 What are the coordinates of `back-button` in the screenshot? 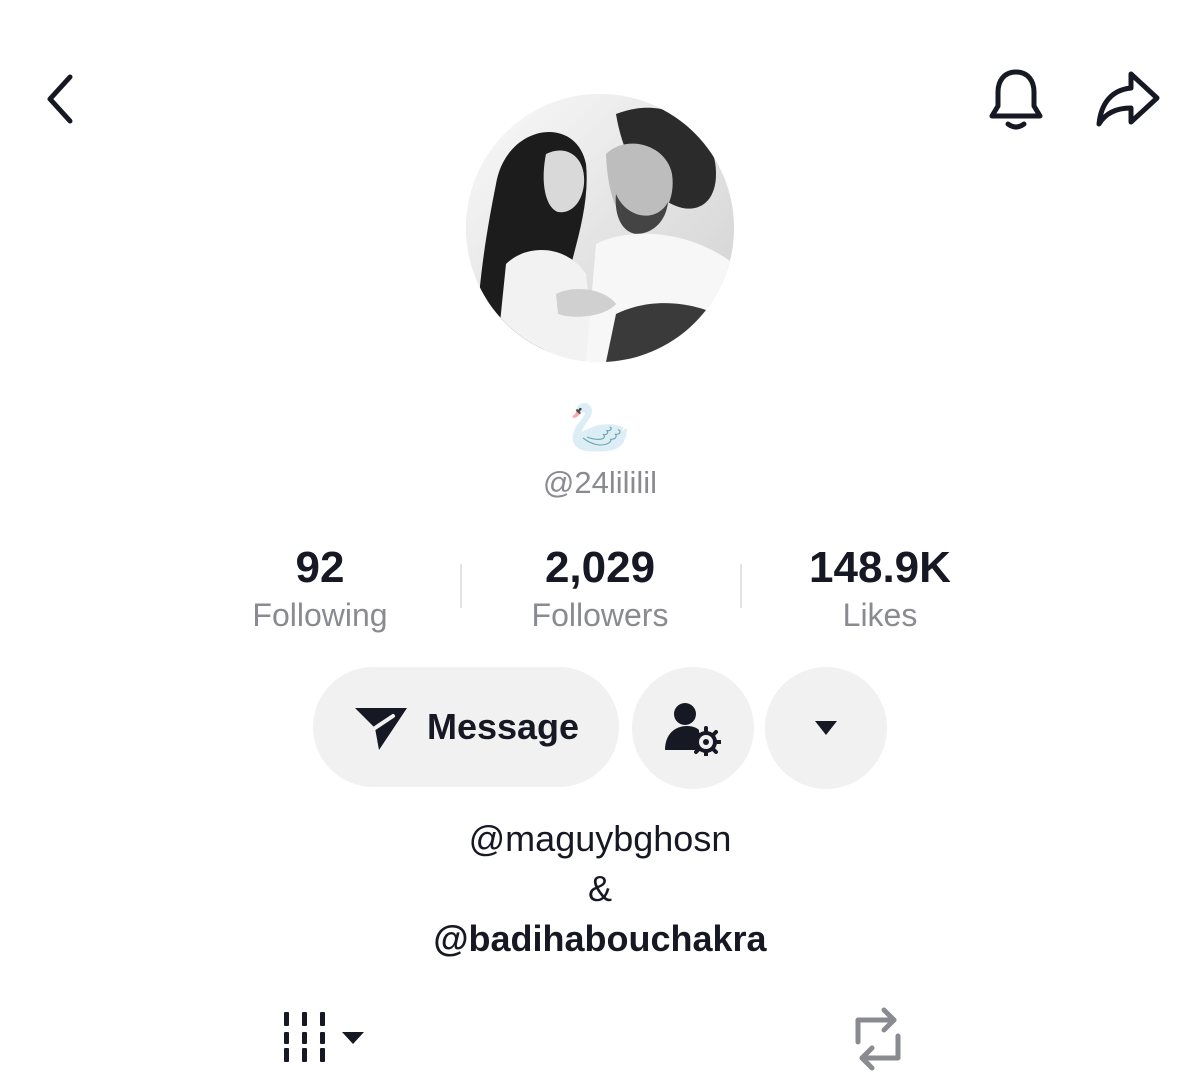 It's located at (60, 99).